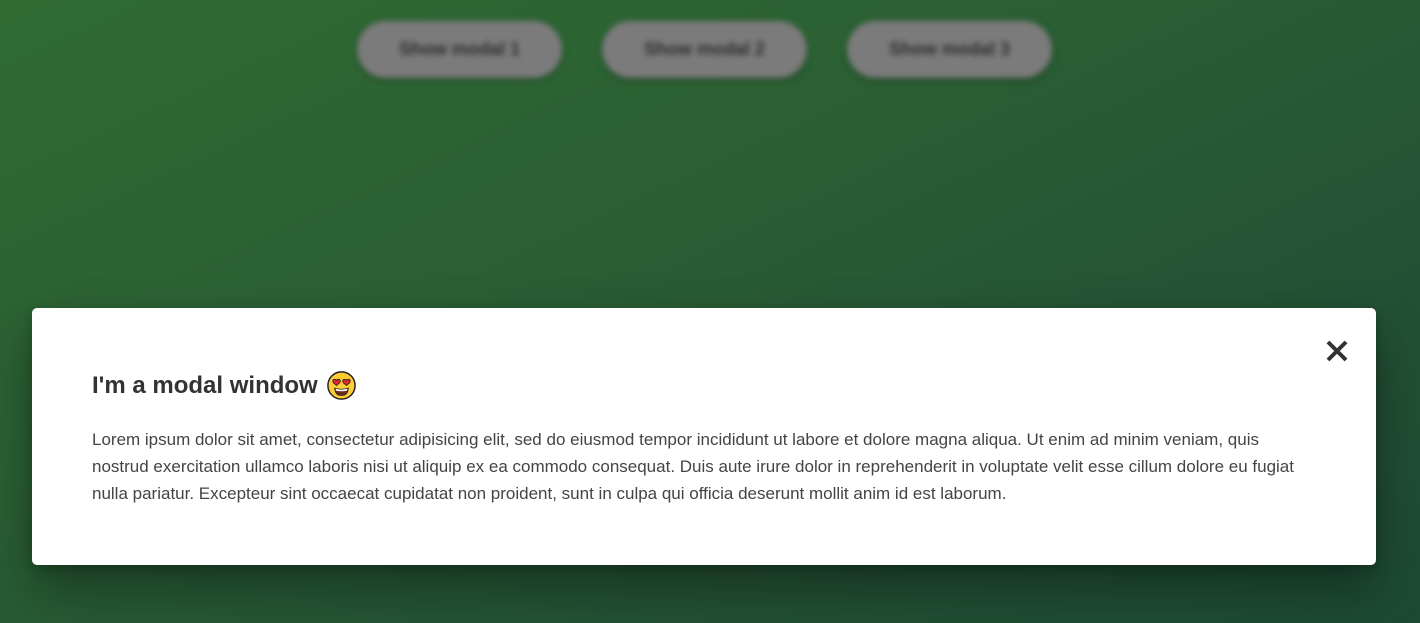 Image resolution: width=1420 pixels, height=623 pixels. I want to click on show-modal-1-button: Show modal 1, so click(459, 49).